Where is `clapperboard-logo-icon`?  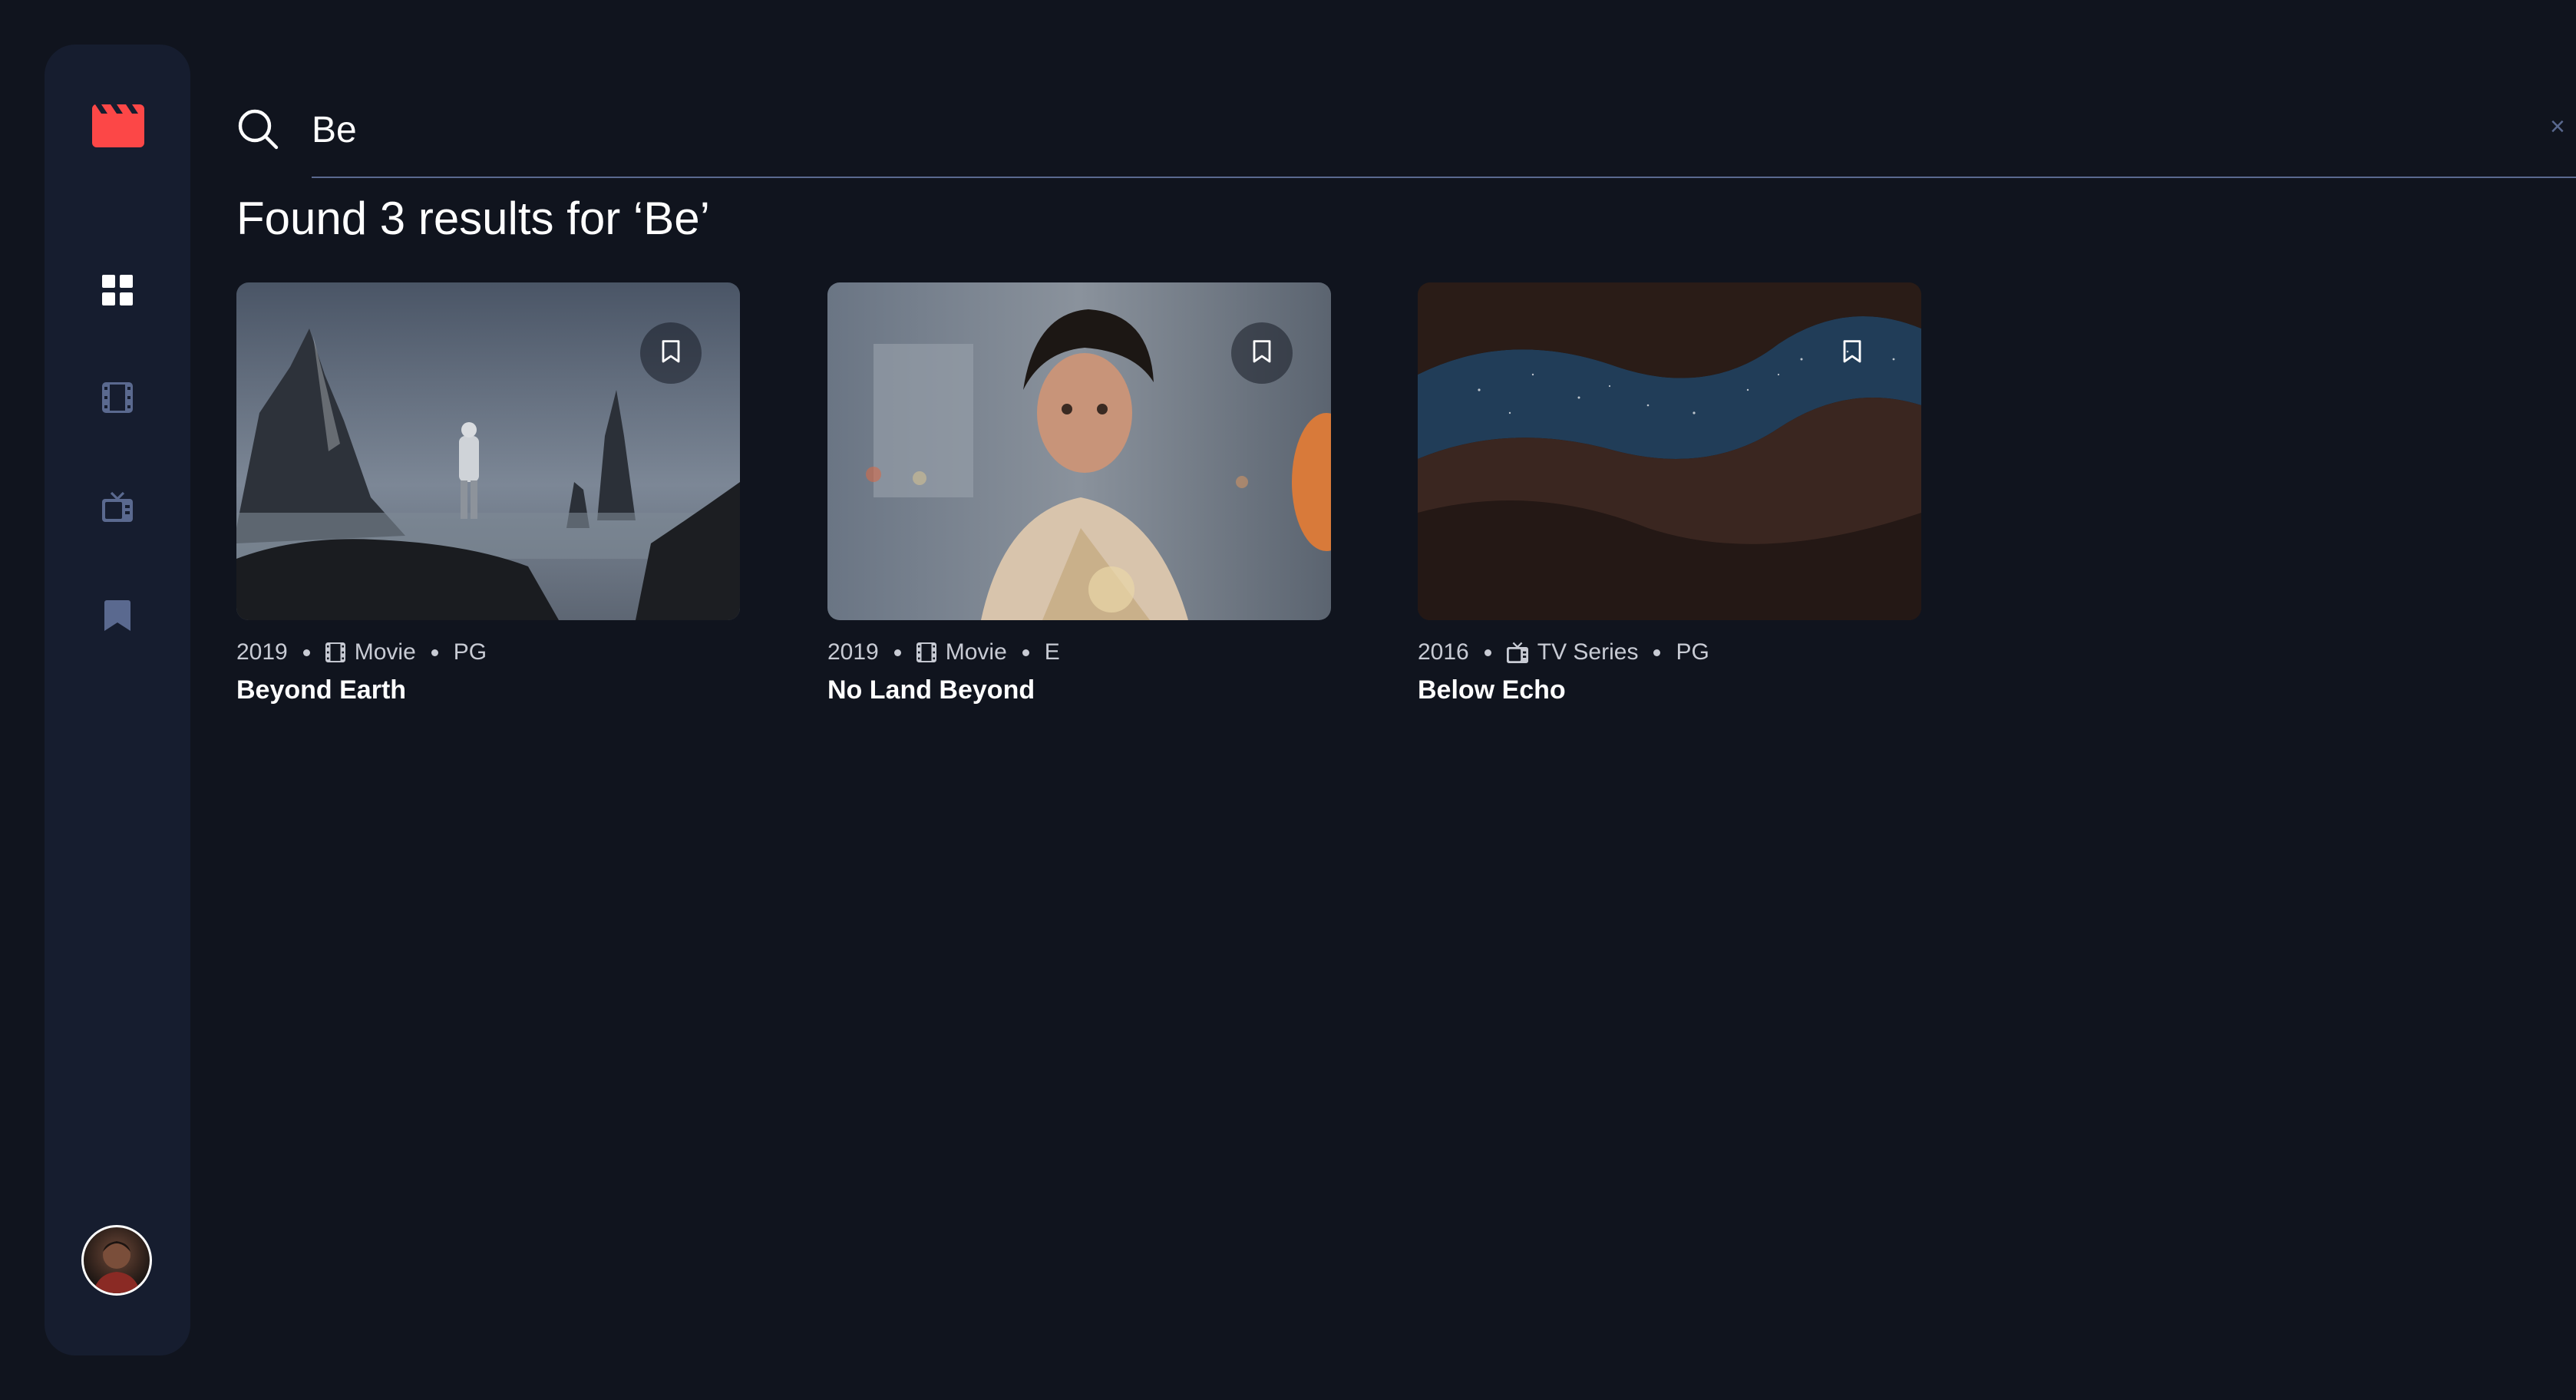 clapperboard-logo-icon is located at coordinates (117, 126).